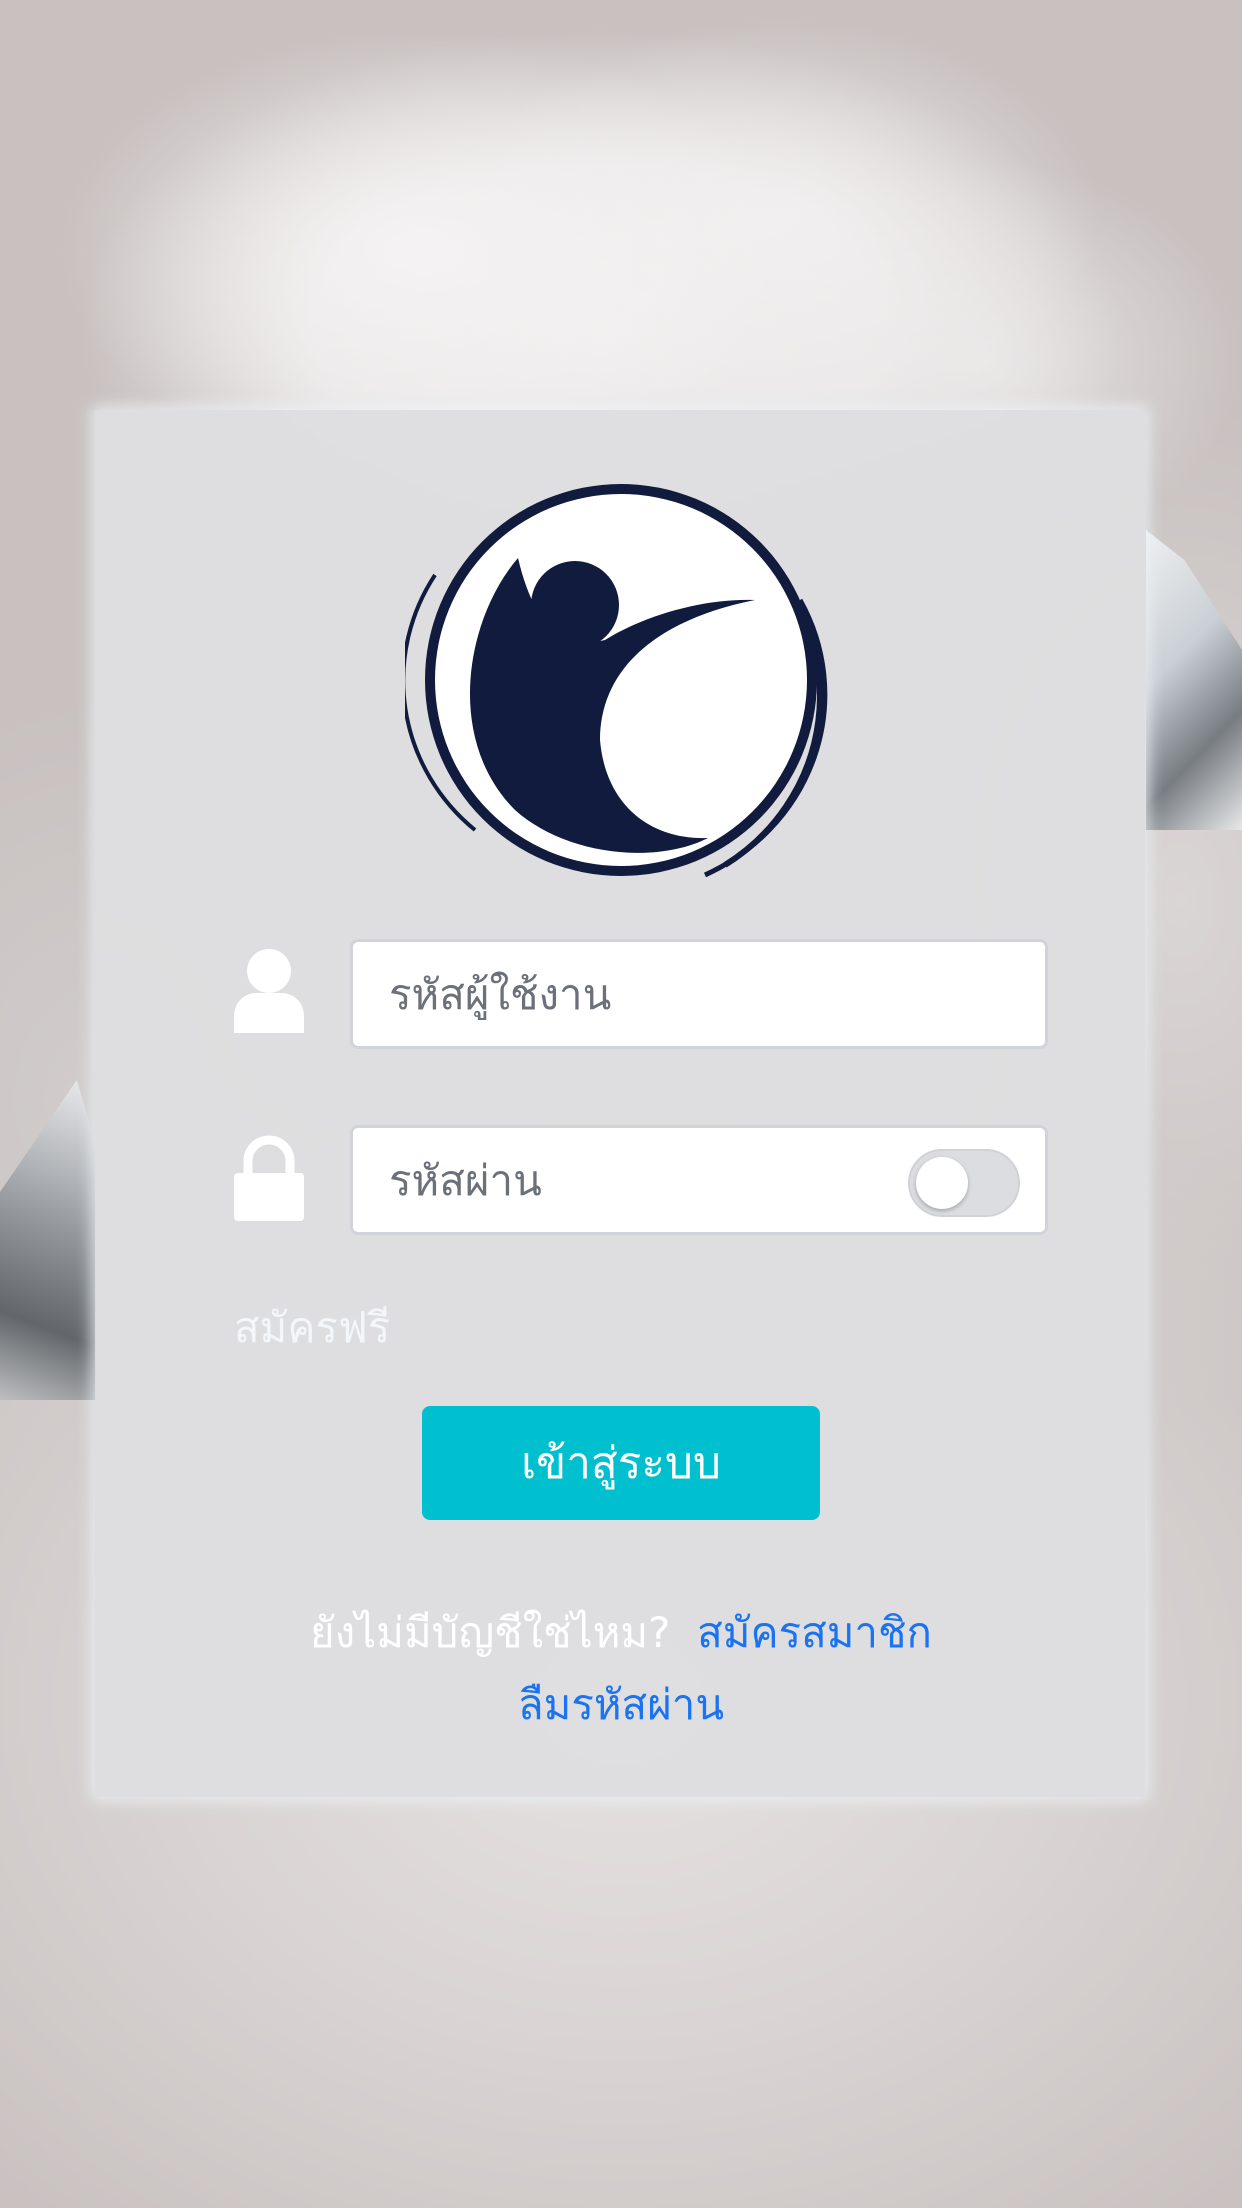 Image resolution: width=1242 pixels, height=2208 pixels. I want to click on forgot-password-row: ลืมรหัสผ่าน, so click(621, 1705).